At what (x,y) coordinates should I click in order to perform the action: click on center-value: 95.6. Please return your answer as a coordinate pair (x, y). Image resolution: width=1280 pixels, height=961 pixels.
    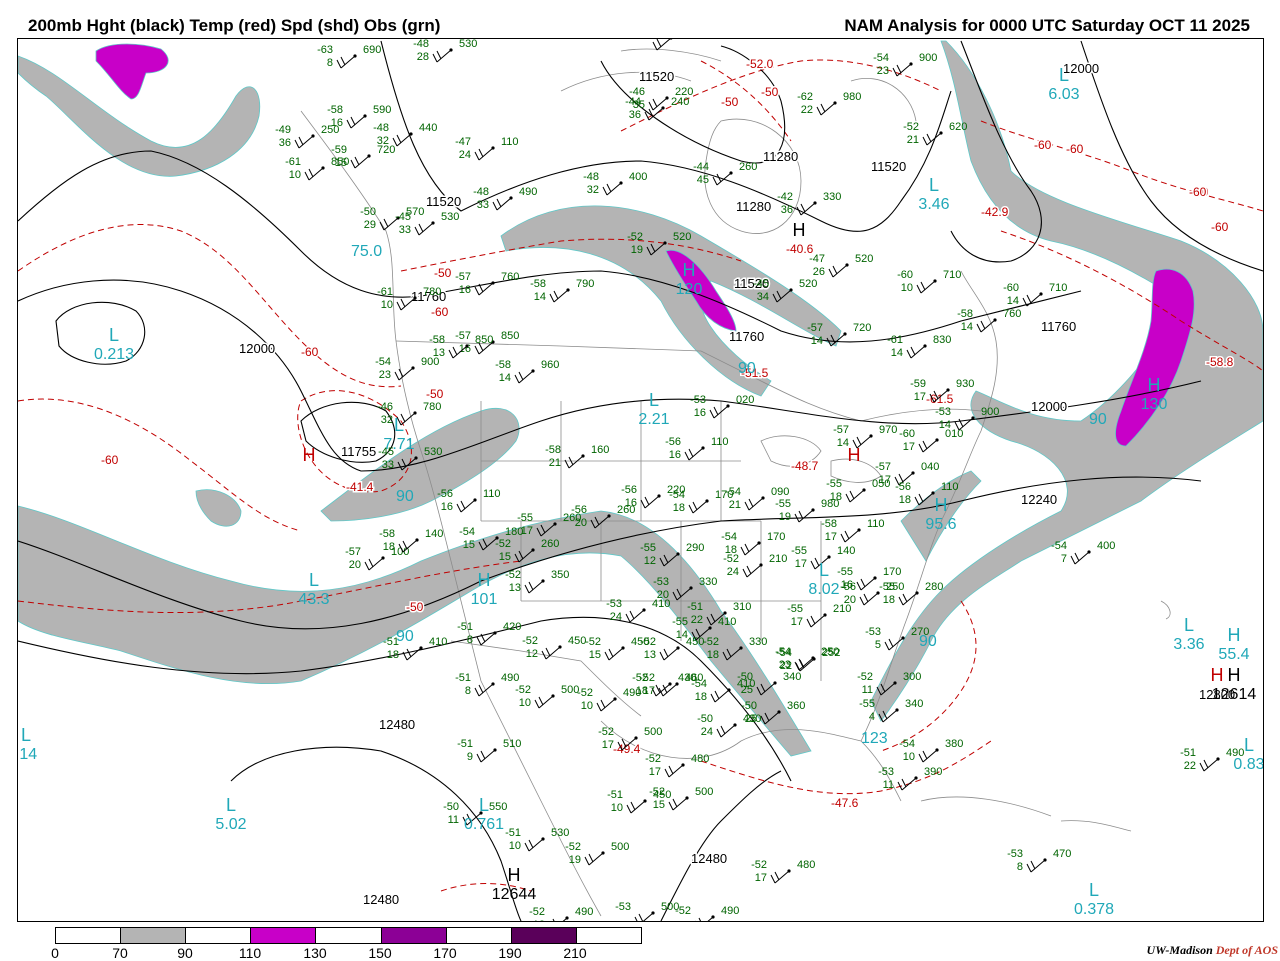
    Looking at the image, I should click on (940, 524).